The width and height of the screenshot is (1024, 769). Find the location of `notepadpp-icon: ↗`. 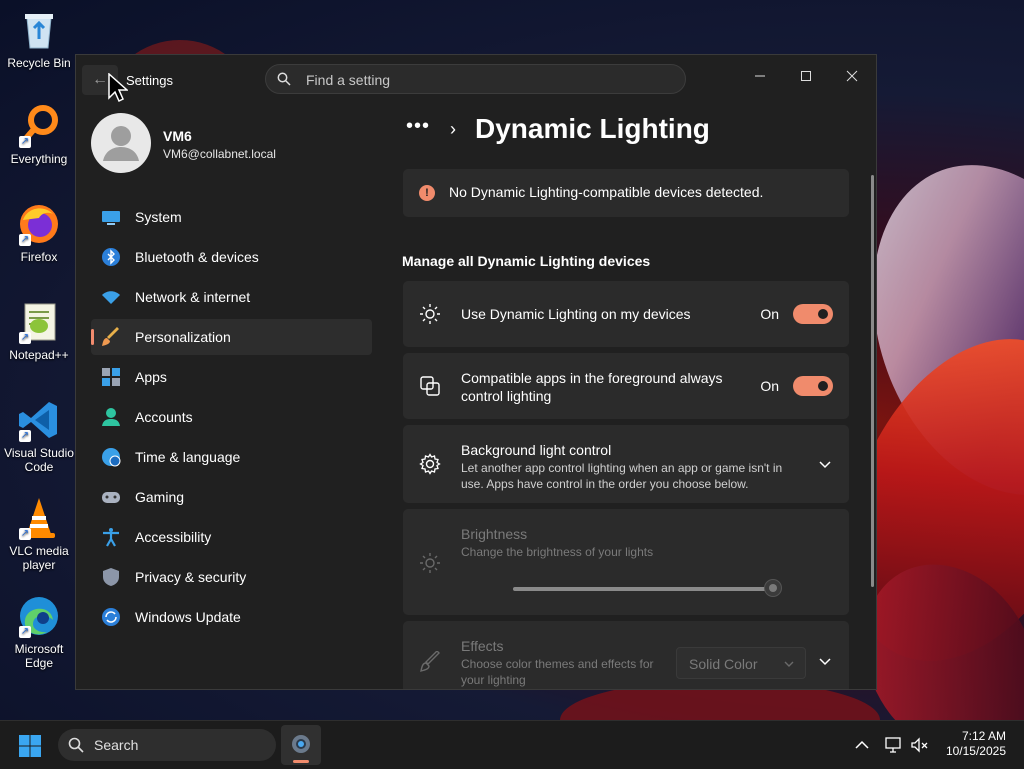

notepadpp-icon: ↗ is located at coordinates (39, 322).